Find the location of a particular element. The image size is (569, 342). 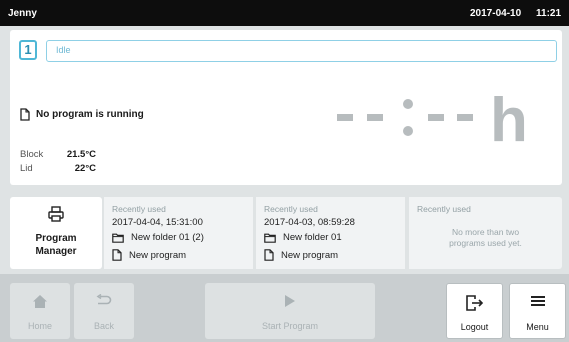

program-manager-label: Program Manager is located at coordinates (56, 245).